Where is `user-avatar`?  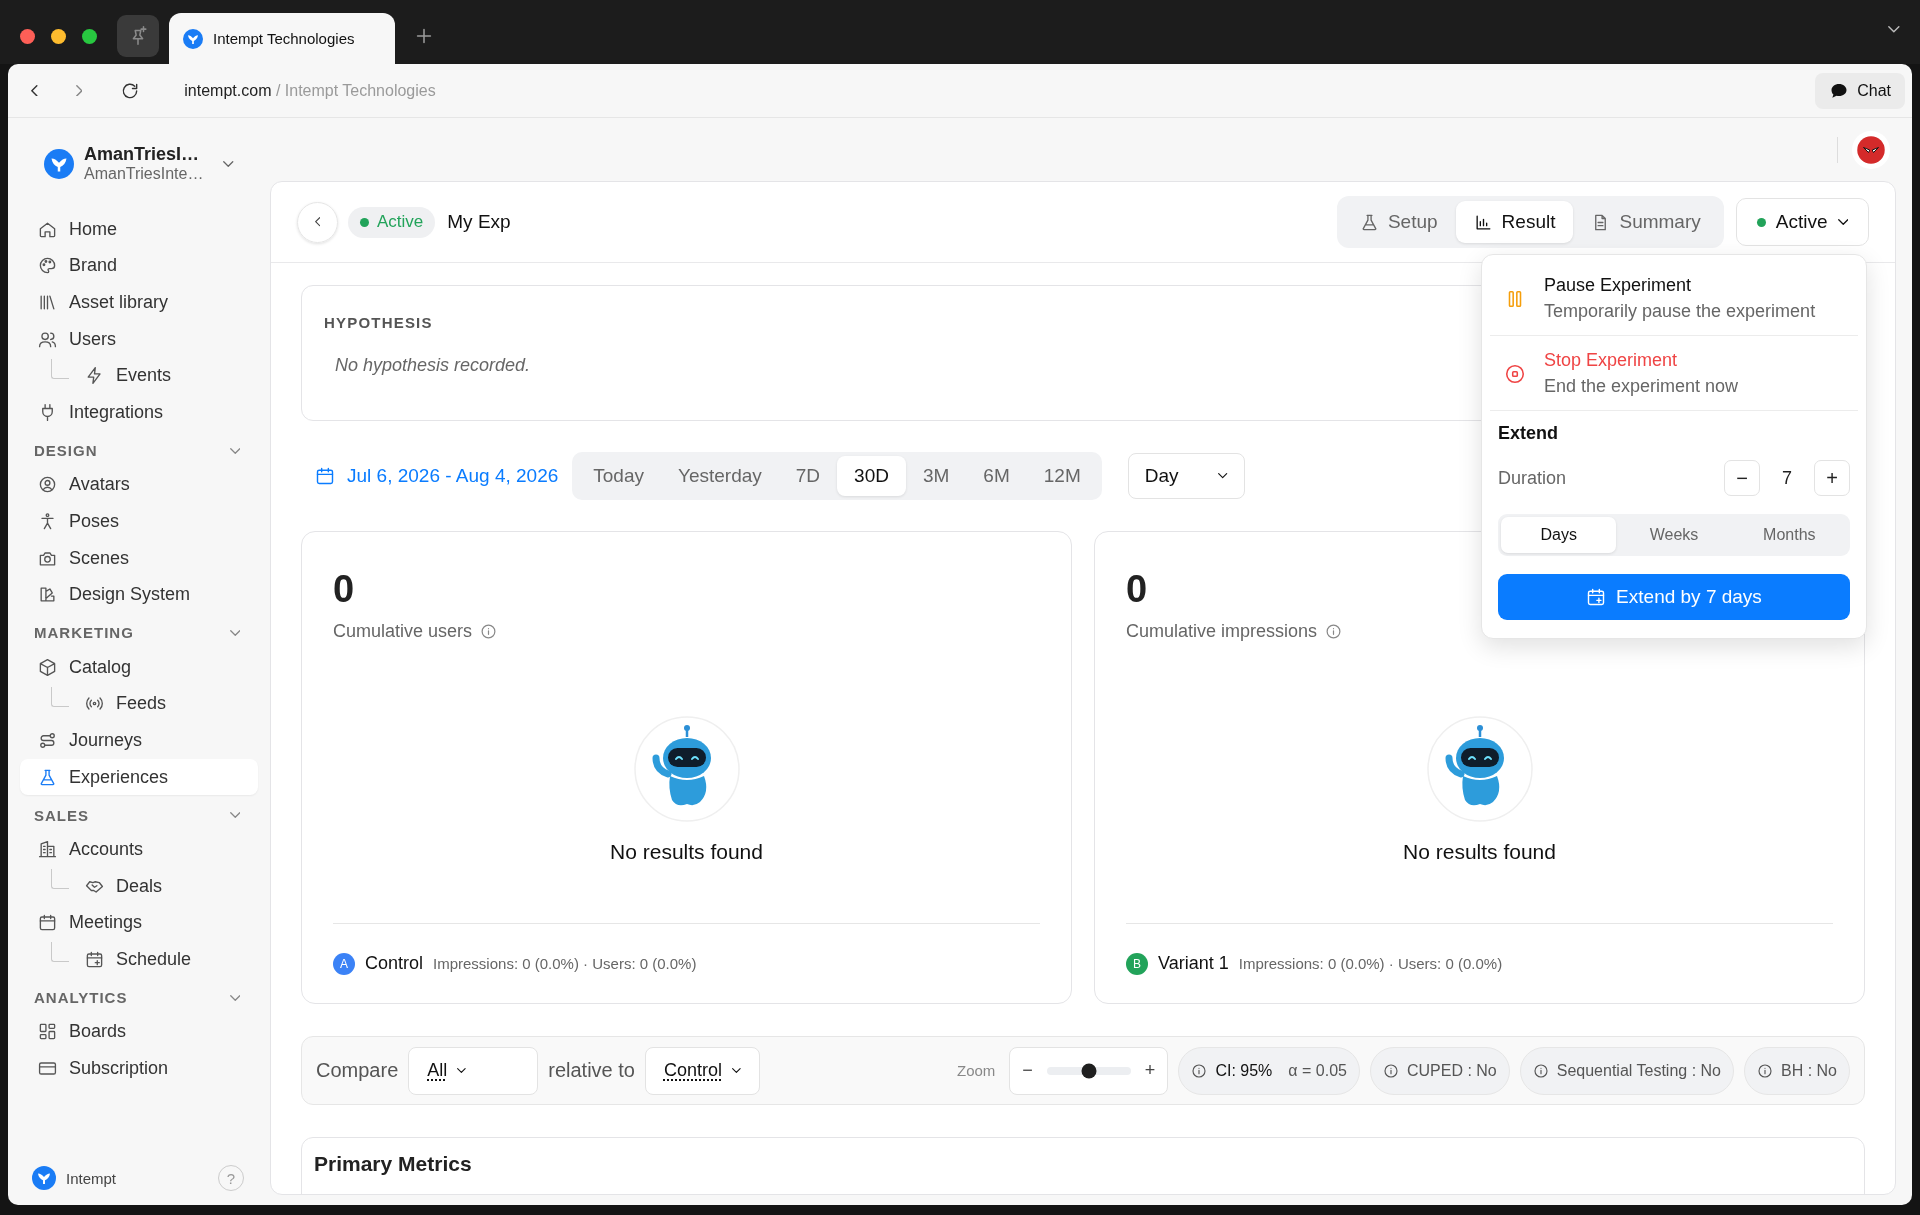 user-avatar is located at coordinates (1871, 149).